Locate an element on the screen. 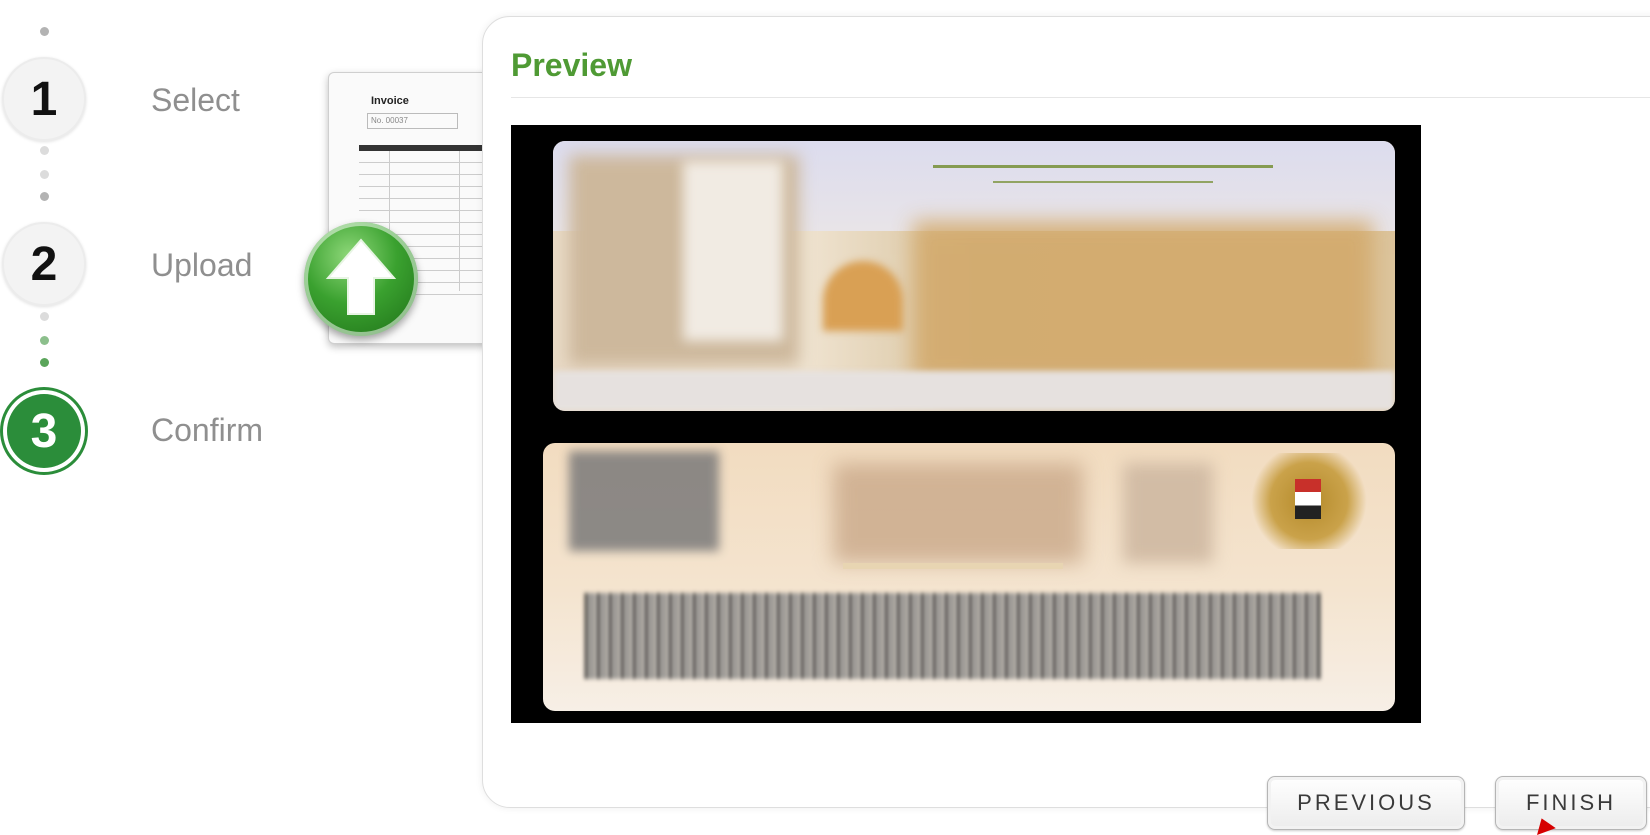 This screenshot has height=835, width=1650. invoice-title: Invoice is located at coordinates (390, 101).